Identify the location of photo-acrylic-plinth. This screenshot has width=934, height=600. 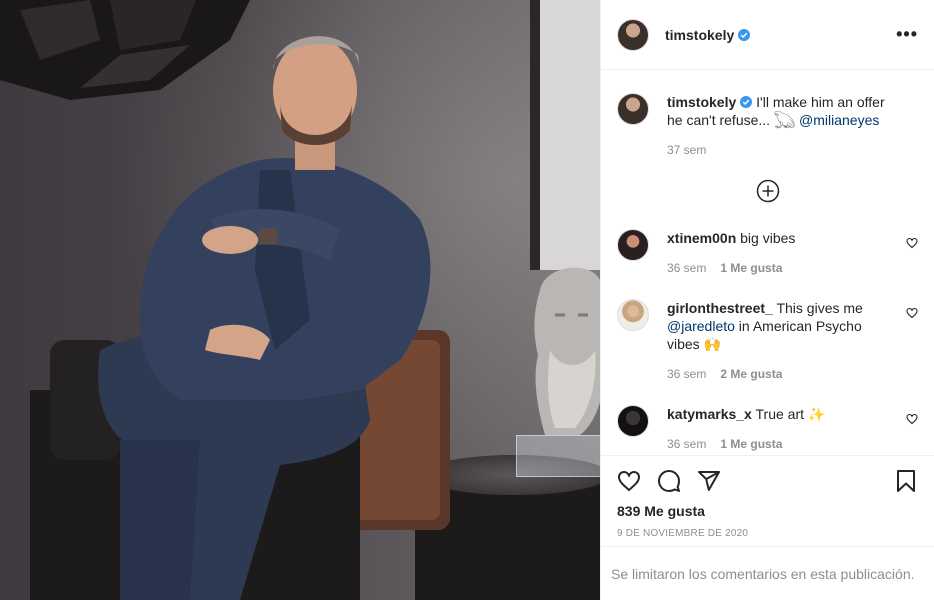
(558, 456).